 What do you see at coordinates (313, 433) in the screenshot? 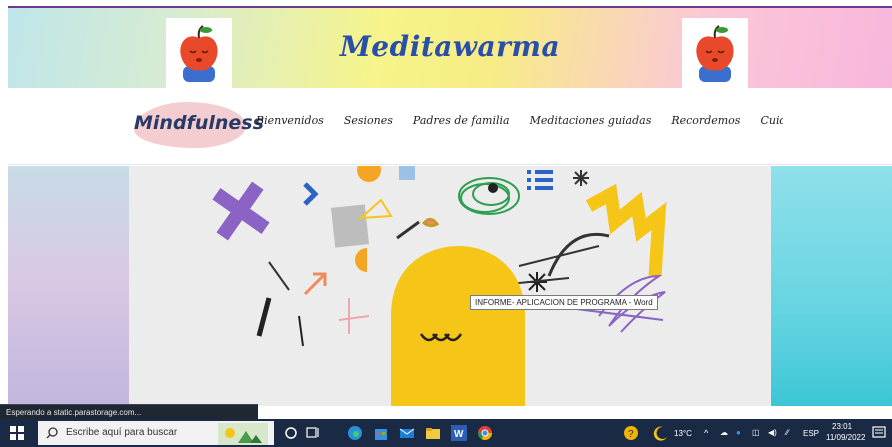
I see `task-view-icon` at bounding box center [313, 433].